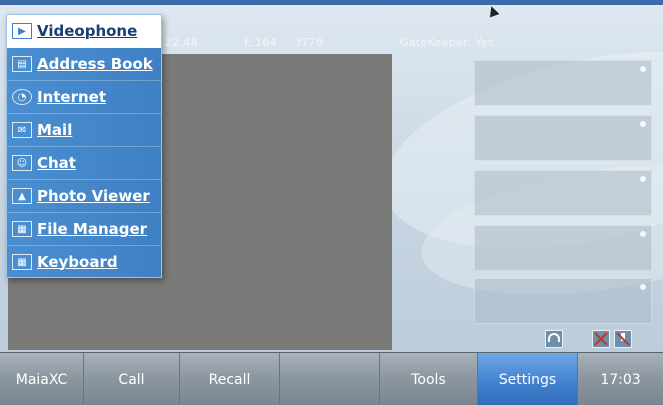 This screenshot has height=405, width=663. Describe the element at coordinates (554, 339) in the screenshot. I see `headset-icon` at that location.